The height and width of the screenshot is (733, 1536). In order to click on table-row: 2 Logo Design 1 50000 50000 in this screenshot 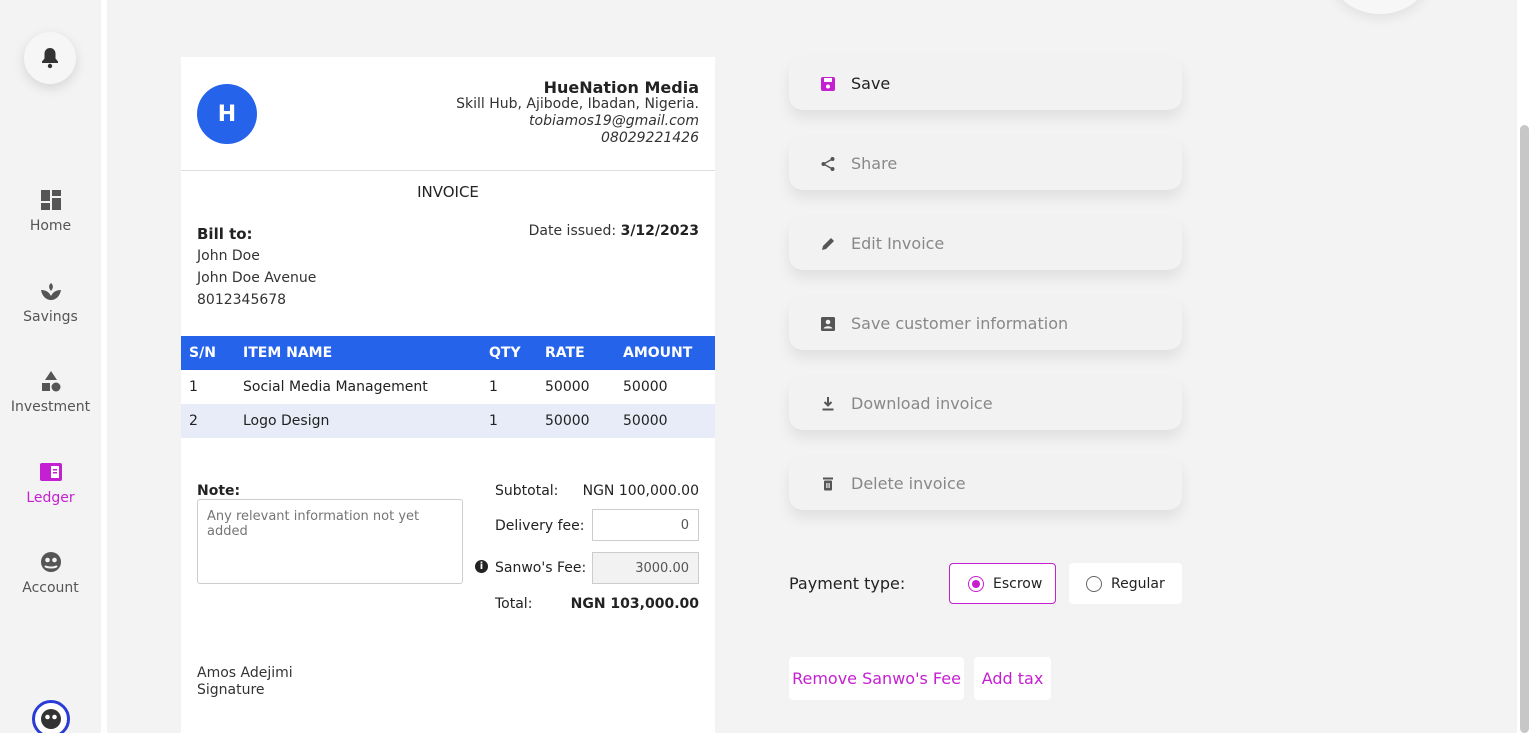, I will do `click(448, 421)`.